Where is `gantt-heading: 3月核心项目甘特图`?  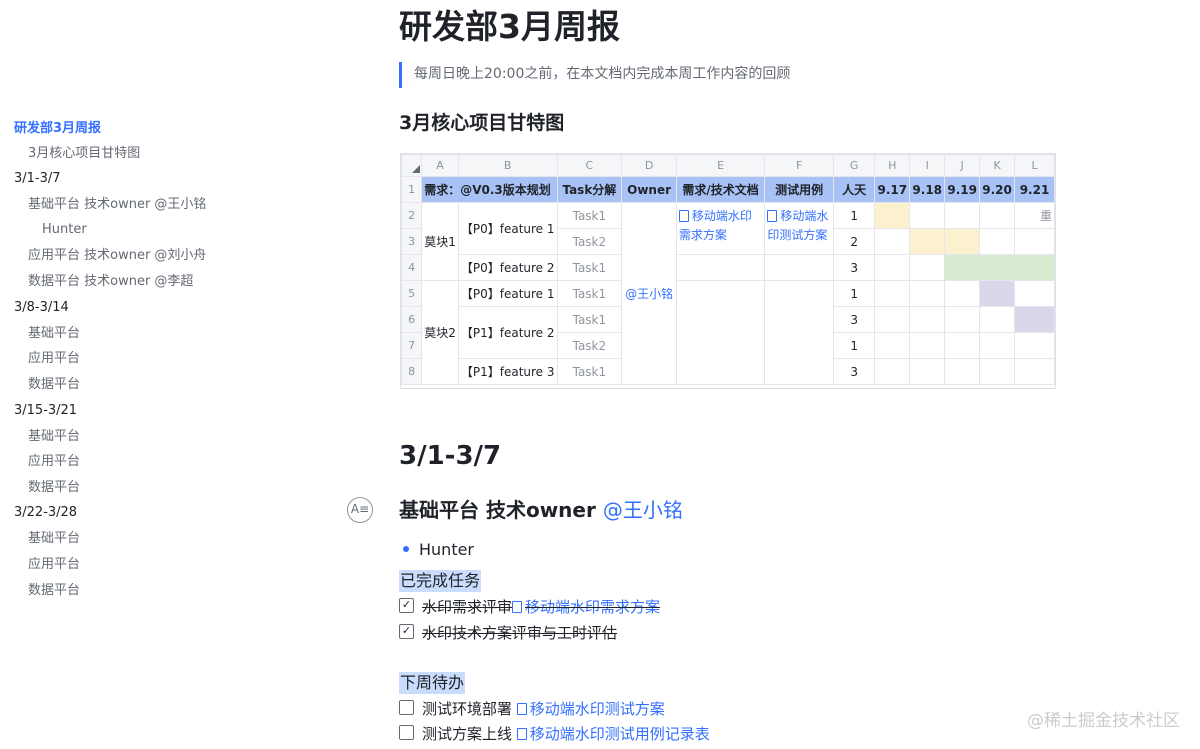 gantt-heading: 3月核心项目甘特图 is located at coordinates (481, 123).